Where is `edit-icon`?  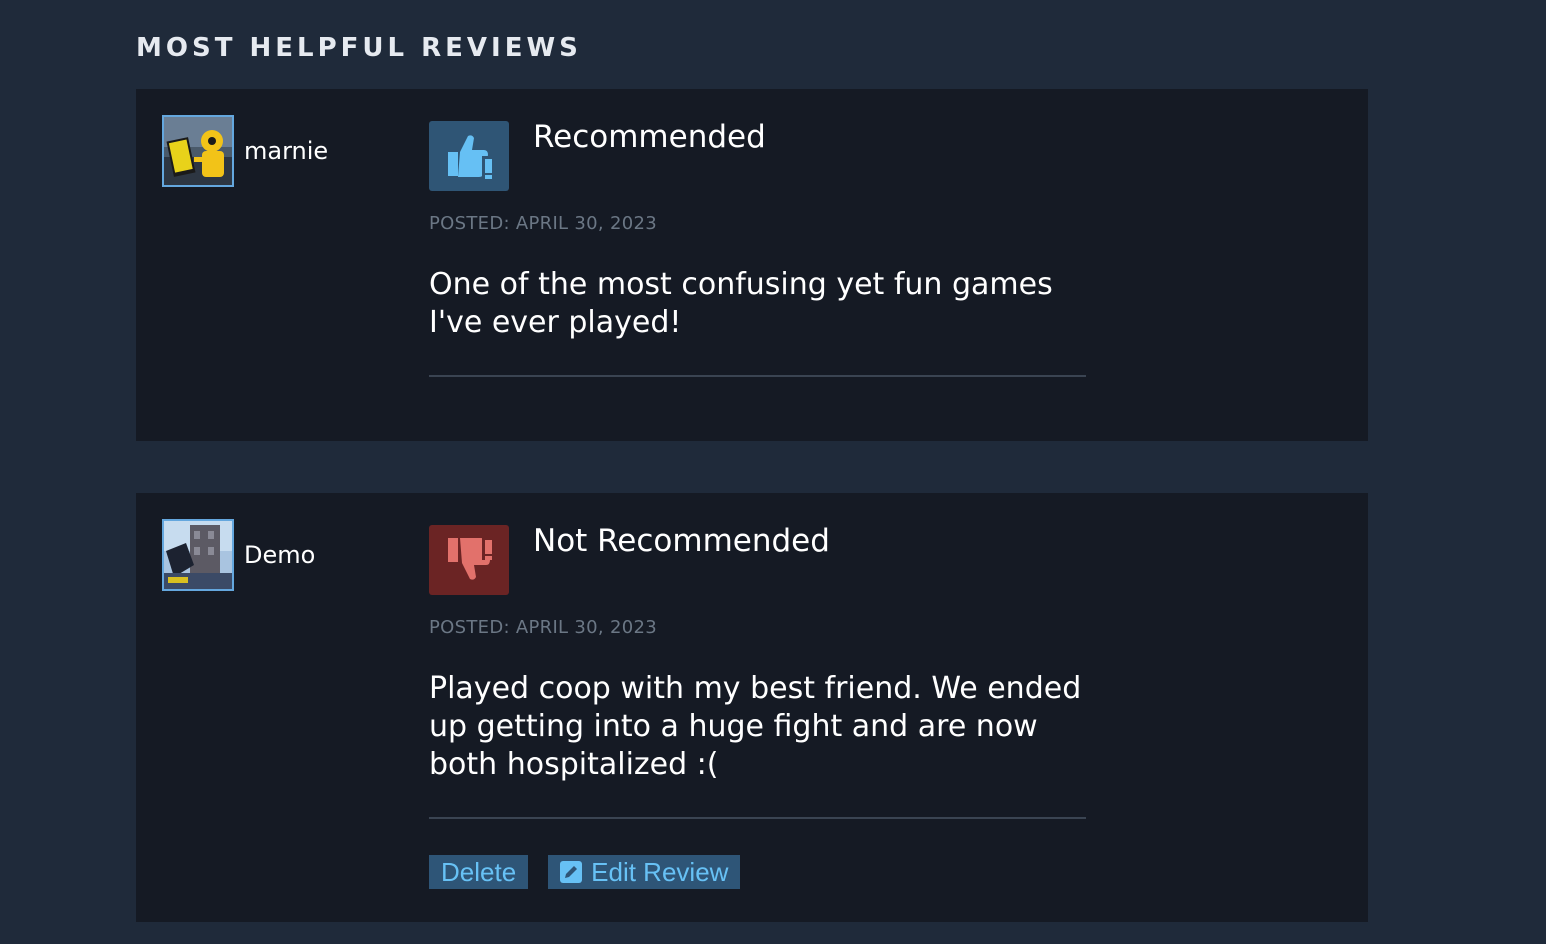 edit-icon is located at coordinates (571, 872).